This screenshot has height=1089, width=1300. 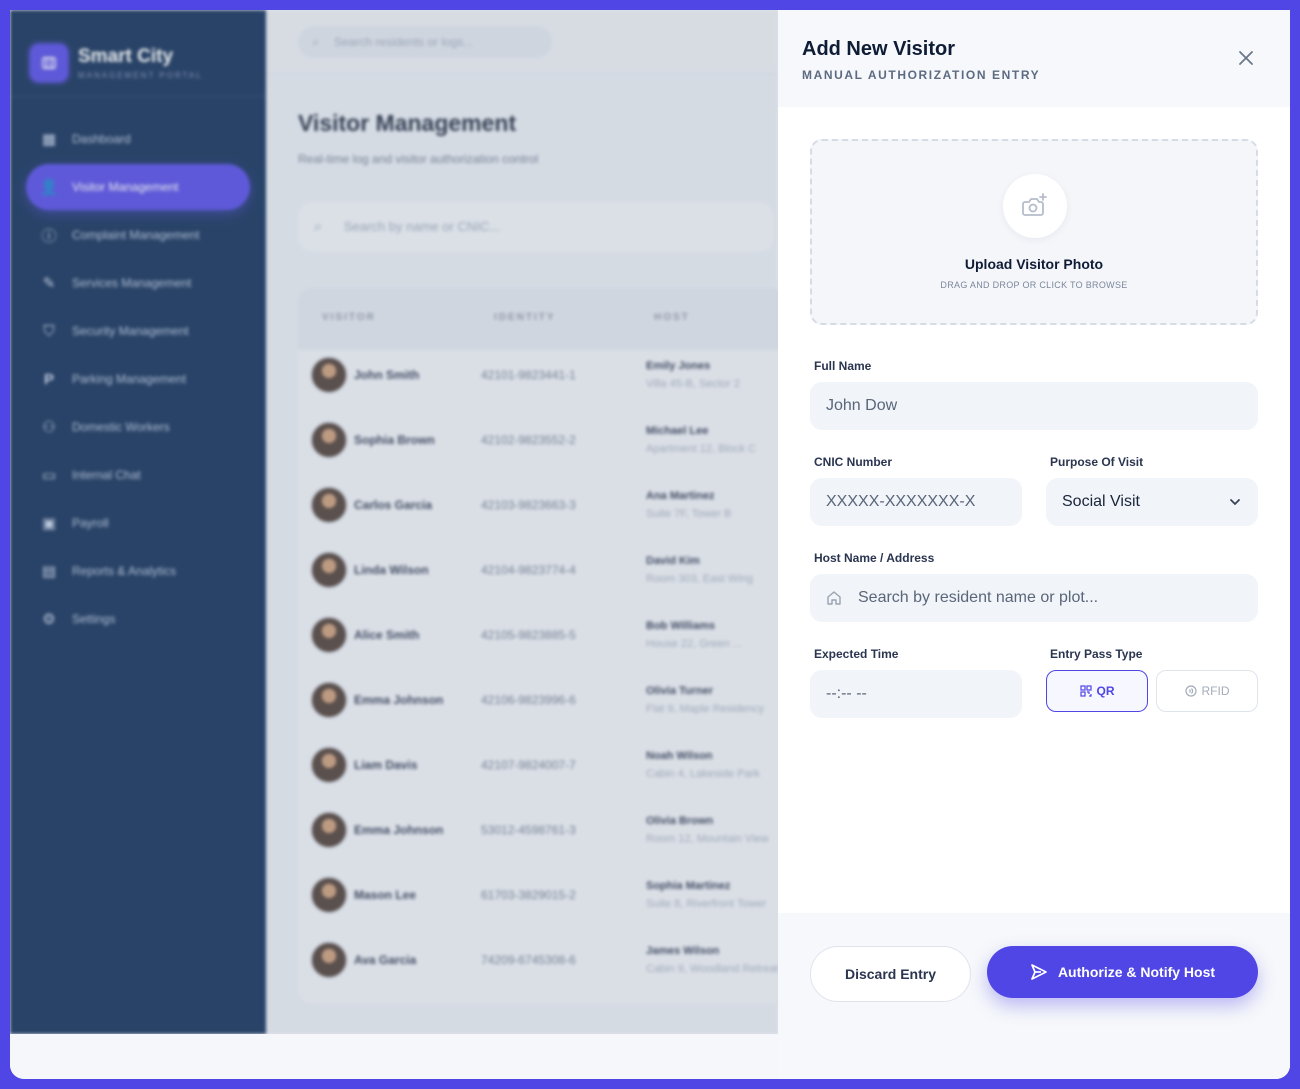 What do you see at coordinates (1035, 206) in the screenshot?
I see `camera-add-icon` at bounding box center [1035, 206].